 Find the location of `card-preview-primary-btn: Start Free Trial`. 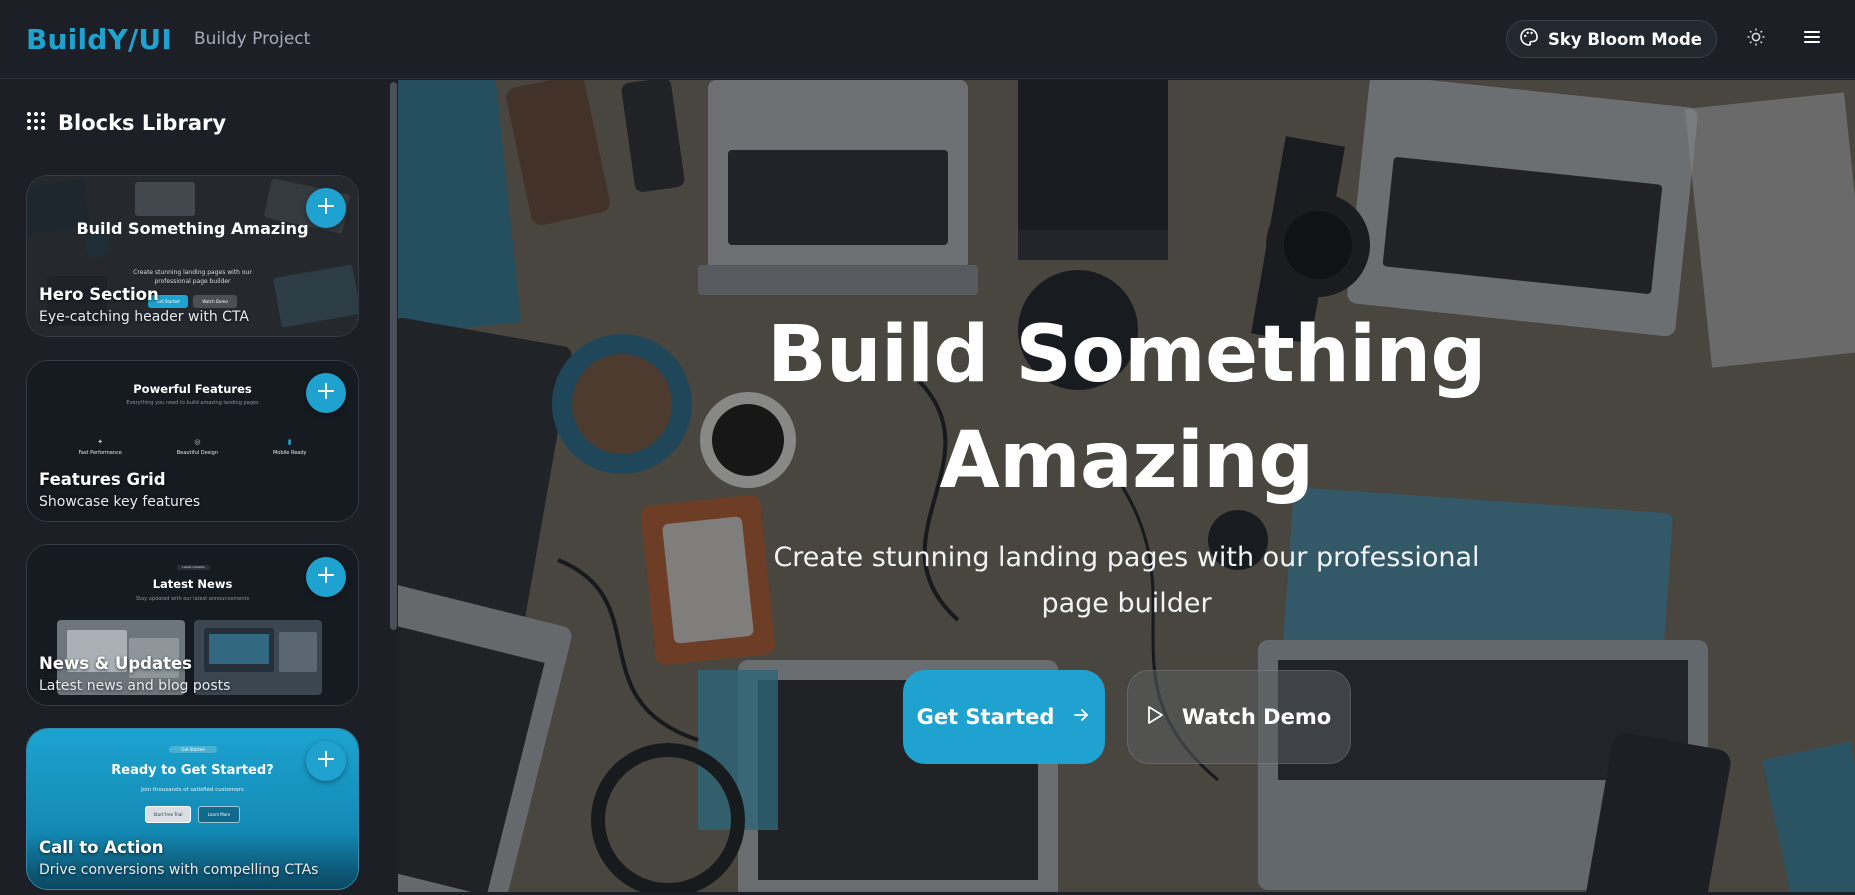

card-preview-primary-btn: Start Free Trial is located at coordinates (168, 814).